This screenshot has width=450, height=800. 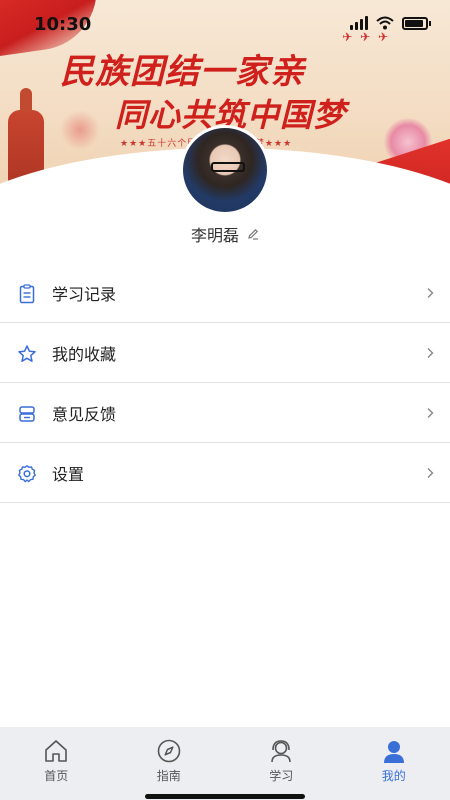 What do you see at coordinates (27, 474) in the screenshot?
I see `gear-icon` at bounding box center [27, 474].